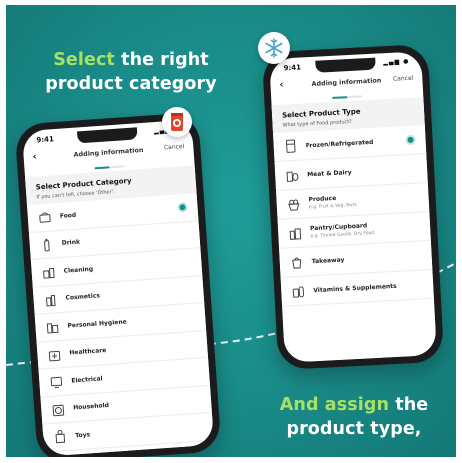 The height and width of the screenshot is (463, 462). I want to click on cleaning-icon, so click(49, 273).